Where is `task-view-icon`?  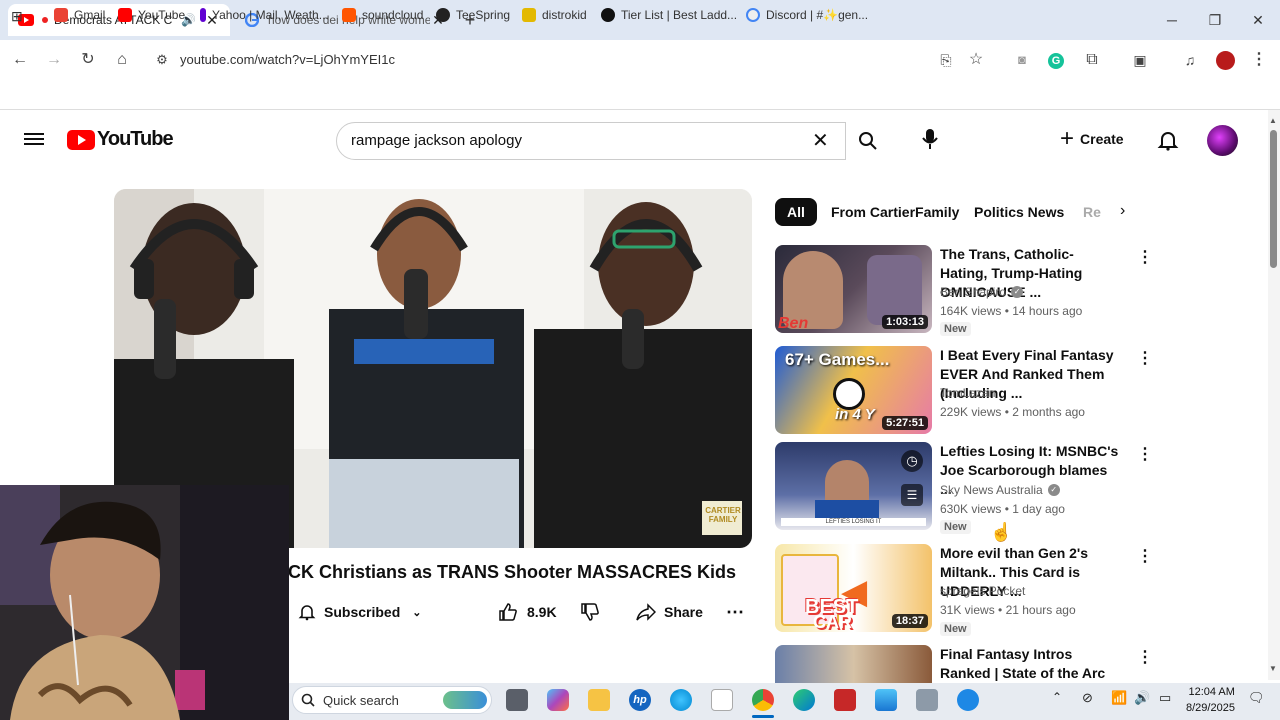 task-view-icon is located at coordinates (517, 700).